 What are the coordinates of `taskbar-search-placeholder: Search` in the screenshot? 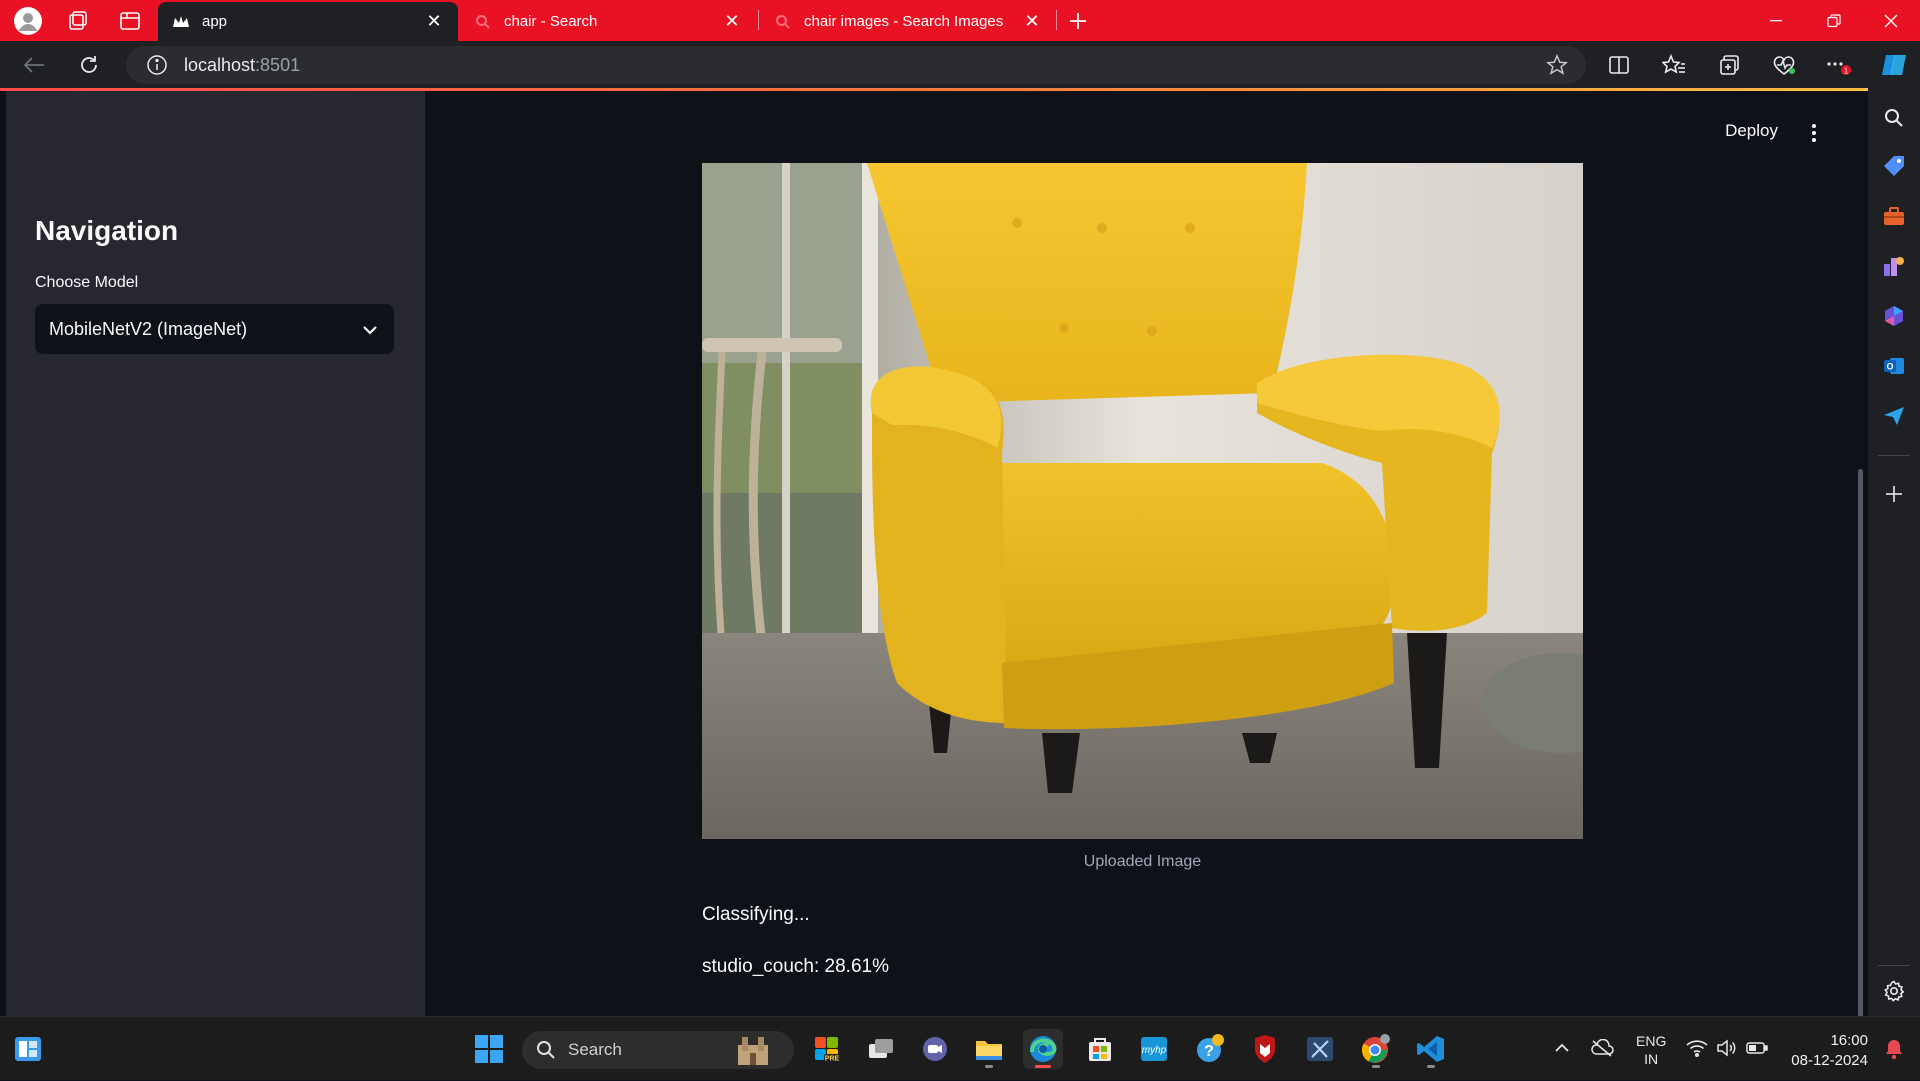 It's located at (595, 1049).